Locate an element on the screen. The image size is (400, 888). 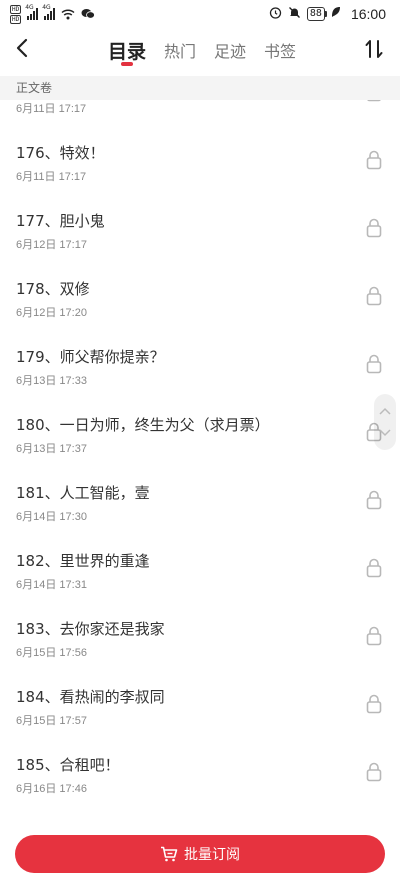
chapter-item: 178、双修 6月12日 17:20 is located at coordinates (200, 296).